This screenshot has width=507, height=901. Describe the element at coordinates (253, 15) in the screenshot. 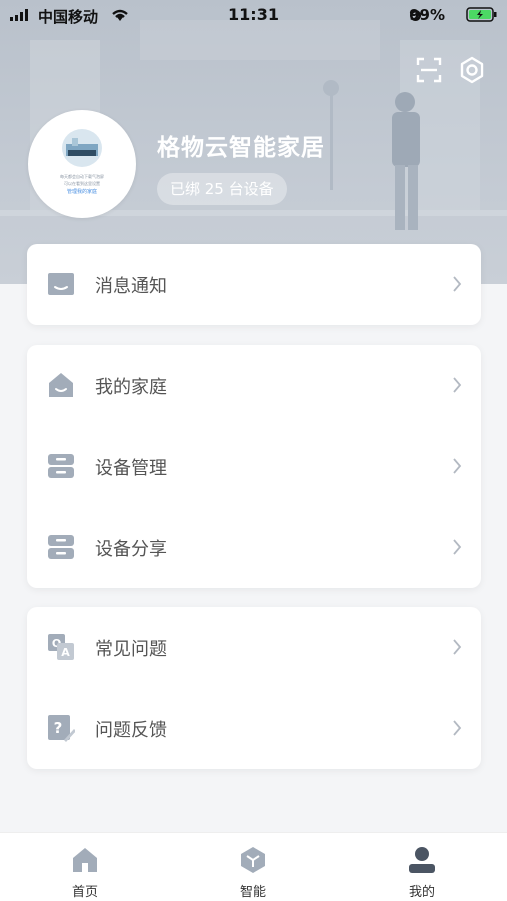

I see `status-bar: 中国移动 11:31 99%` at that location.